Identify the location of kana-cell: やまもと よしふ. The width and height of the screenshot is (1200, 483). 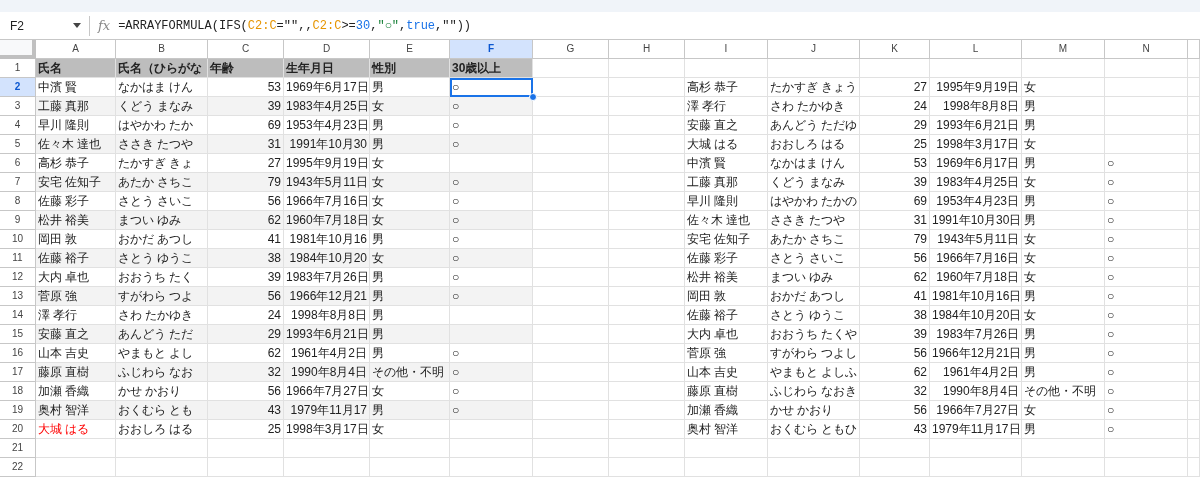
(814, 372).